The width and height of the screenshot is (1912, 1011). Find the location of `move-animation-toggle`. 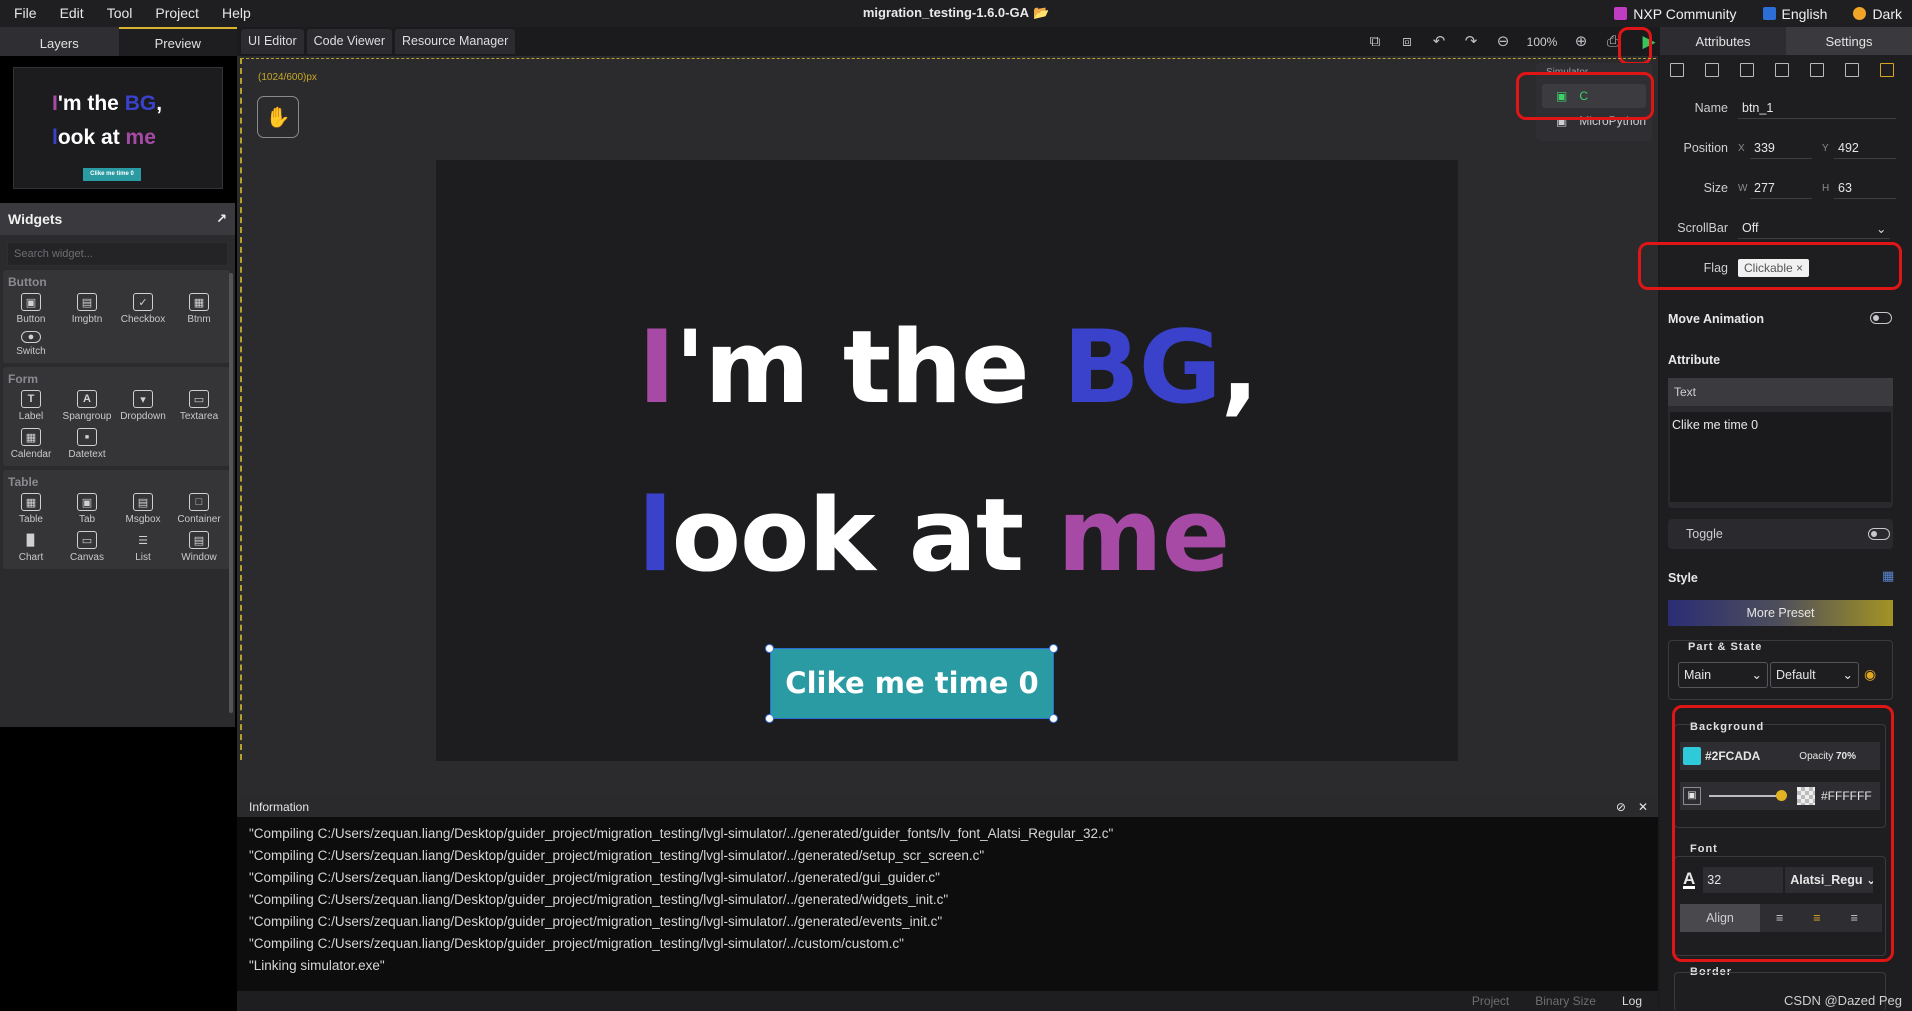

move-animation-toggle is located at coordinates (1881, 318).